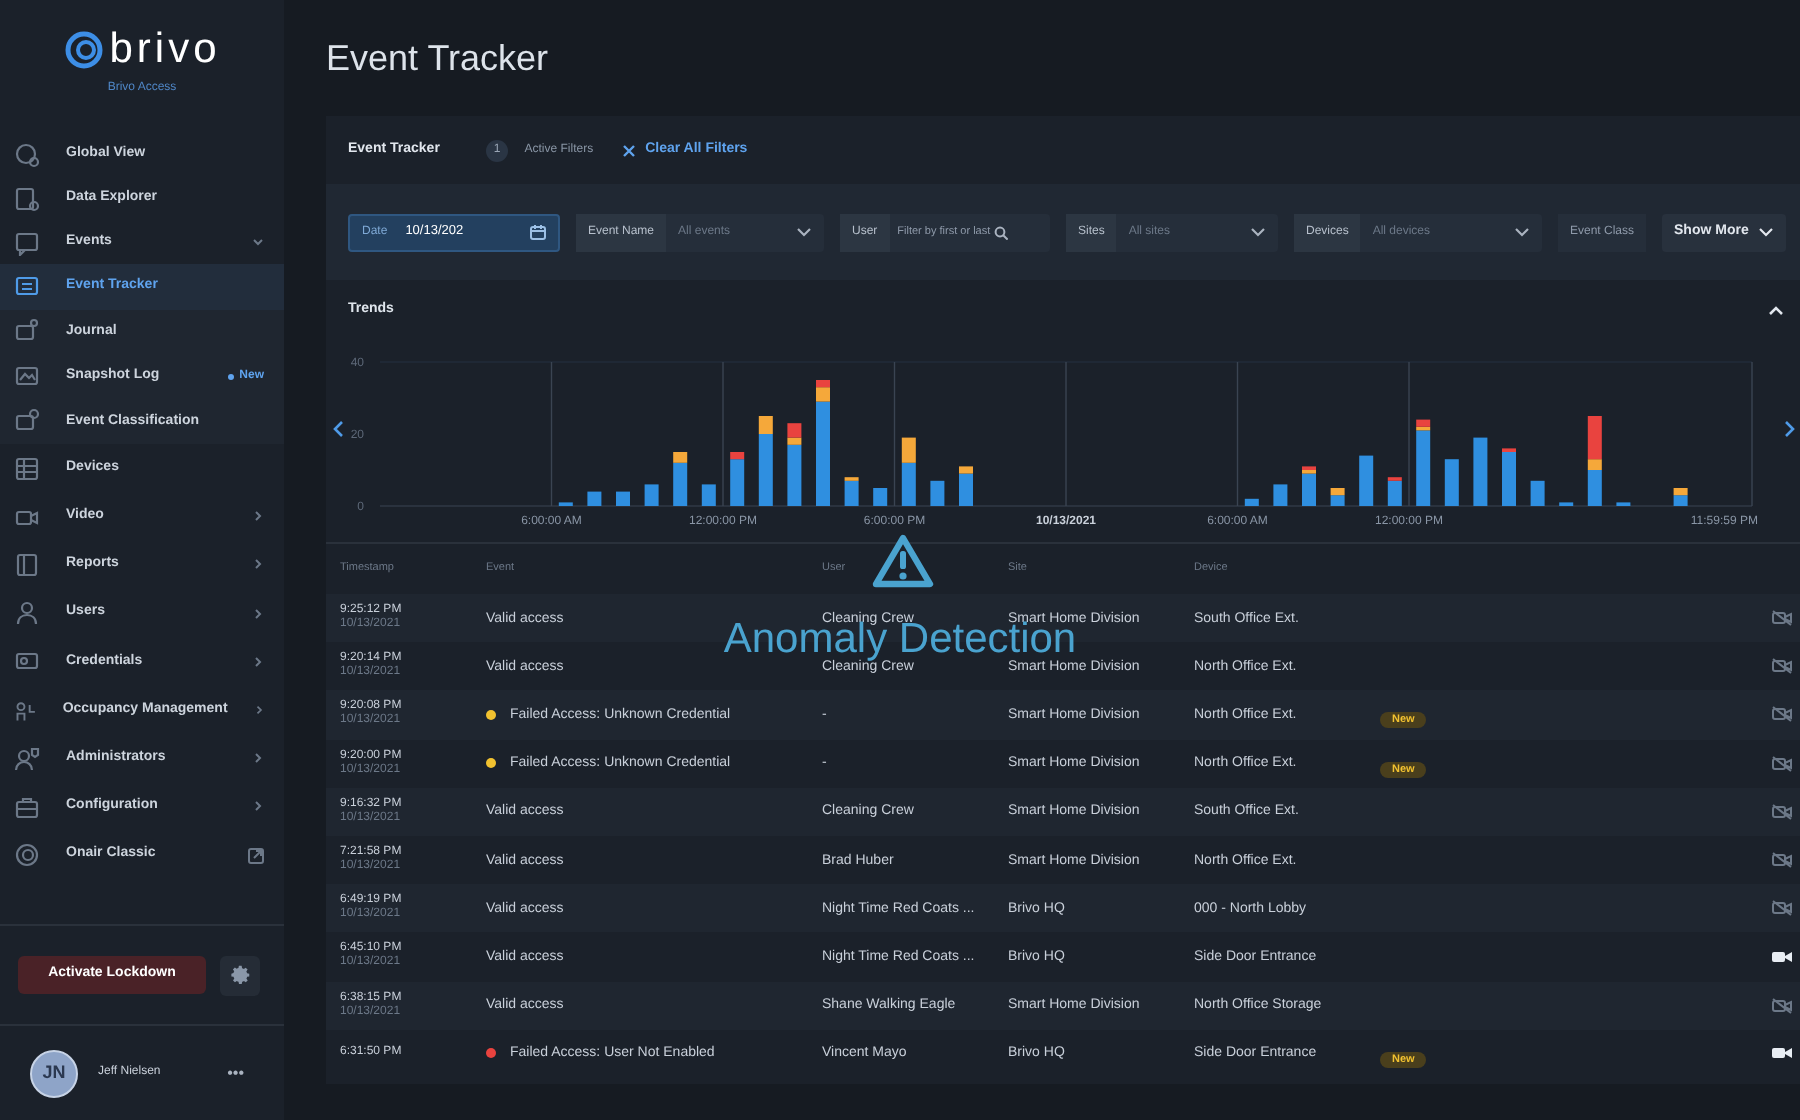  I want to click on briefcase-icon, so click(27, 806).